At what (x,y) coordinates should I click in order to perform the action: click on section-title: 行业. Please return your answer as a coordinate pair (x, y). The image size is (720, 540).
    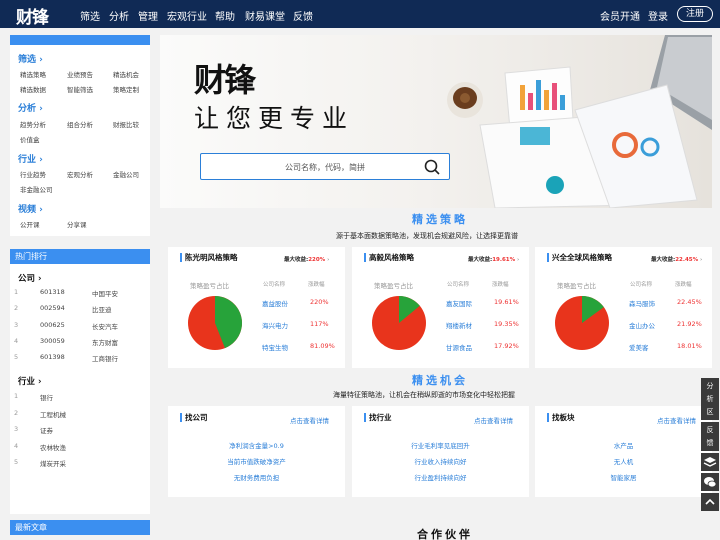
    Looking at the image, I should click on (27, 160).